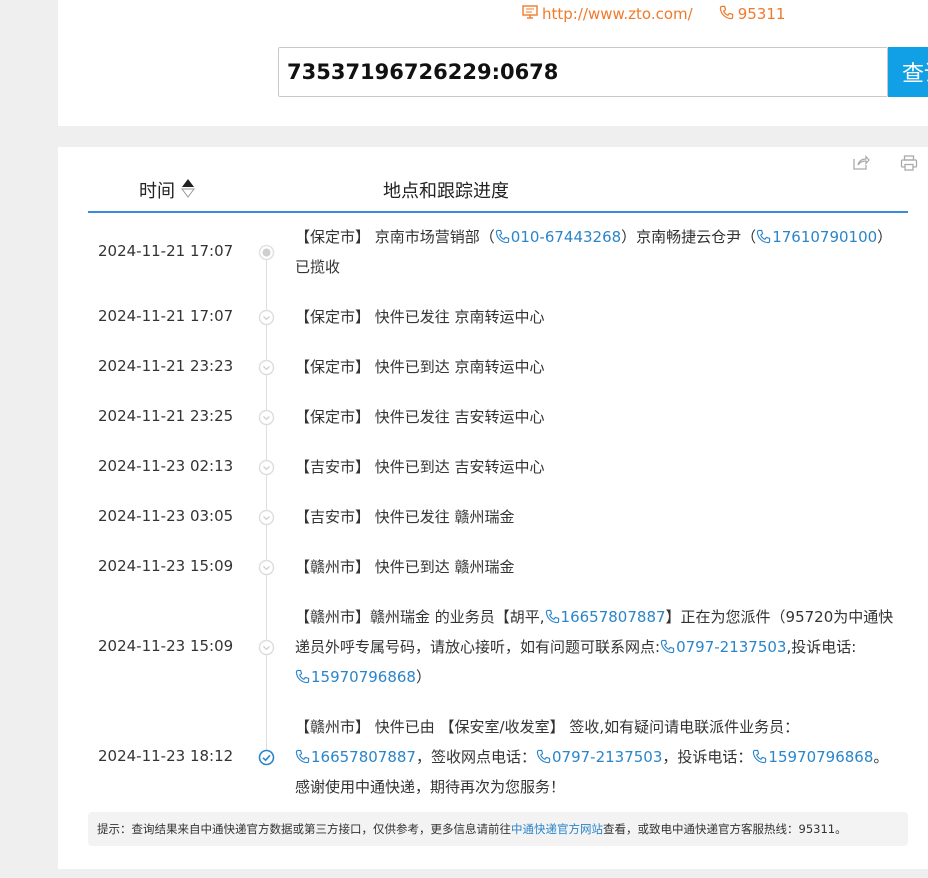 The width and height of the screenshot is (928, 878). I want to click on tracking-time: 2024-11-23 02:13, so click(166, 466).